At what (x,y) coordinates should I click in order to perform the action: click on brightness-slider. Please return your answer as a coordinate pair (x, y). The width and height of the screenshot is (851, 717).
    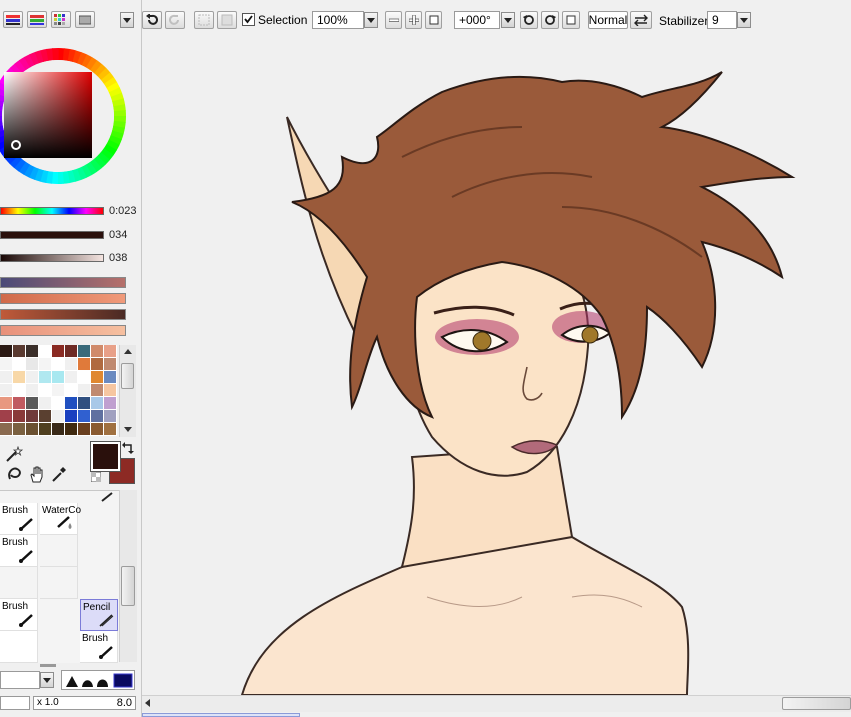
    Looking at the image, I should click on (52, 258).